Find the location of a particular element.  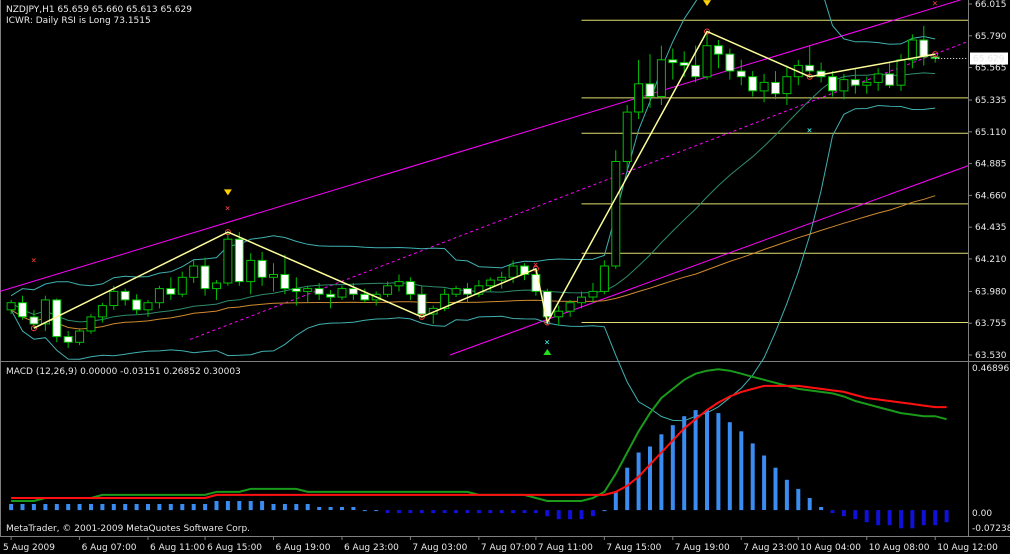

time-tick-label: 6 Aug 07:00 is located at coordinates (109, 548).